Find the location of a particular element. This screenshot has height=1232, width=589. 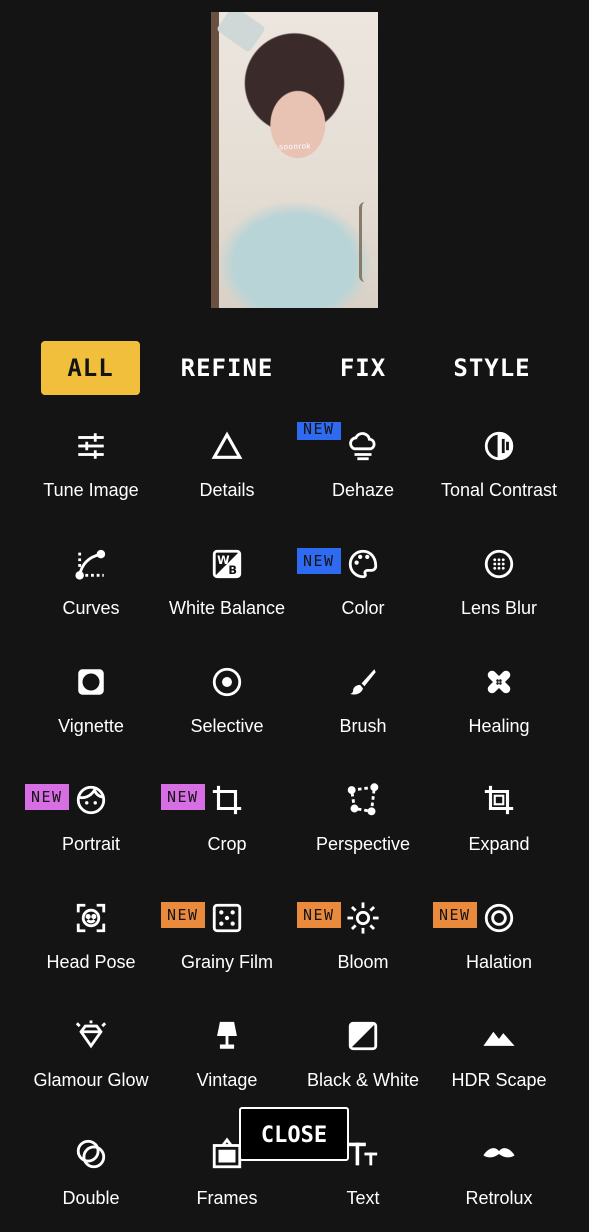

tool-label: Lens Blur is located at coordinates (499, 608).